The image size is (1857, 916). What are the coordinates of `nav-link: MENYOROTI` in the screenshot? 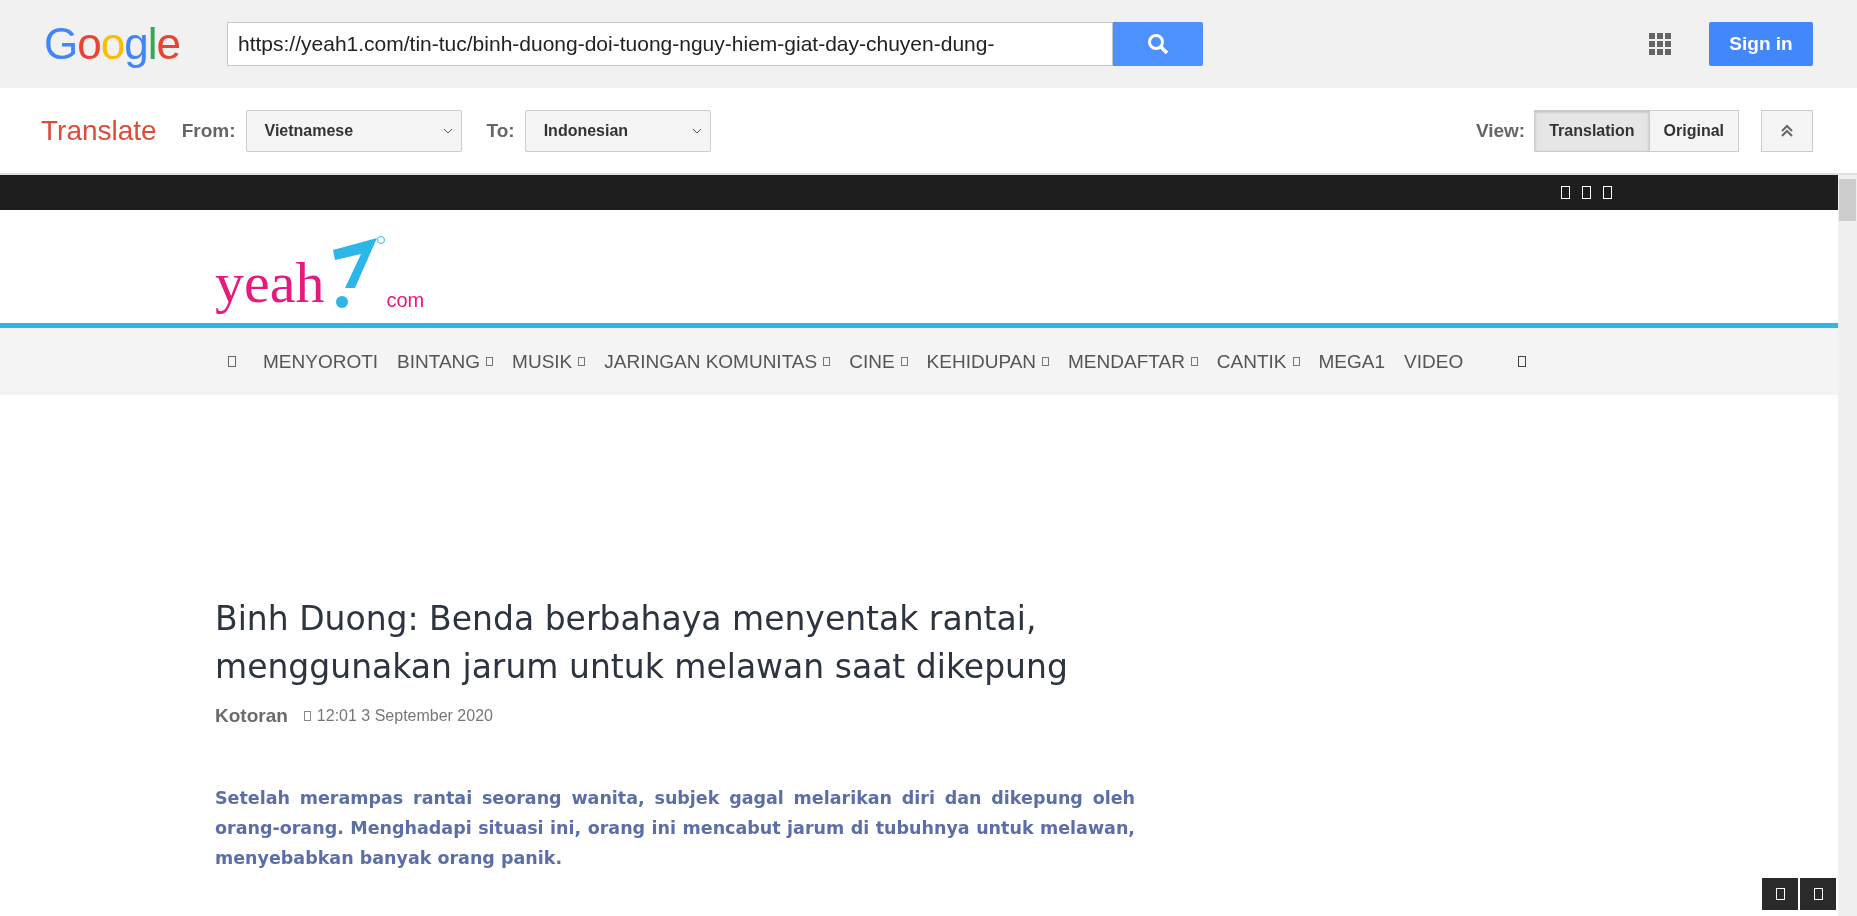 It's located at (321, 361).